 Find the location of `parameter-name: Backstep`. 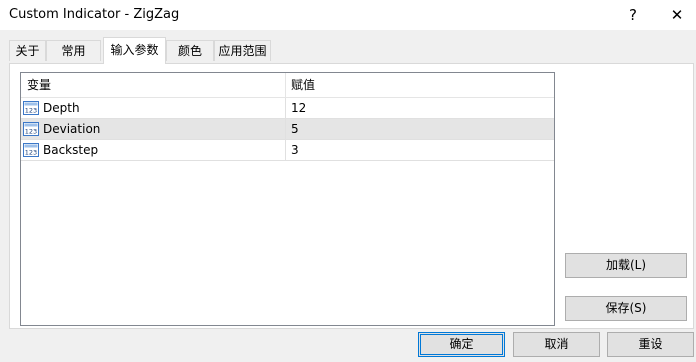

parameter-name: Backstep is located at coordinates (71, 150).